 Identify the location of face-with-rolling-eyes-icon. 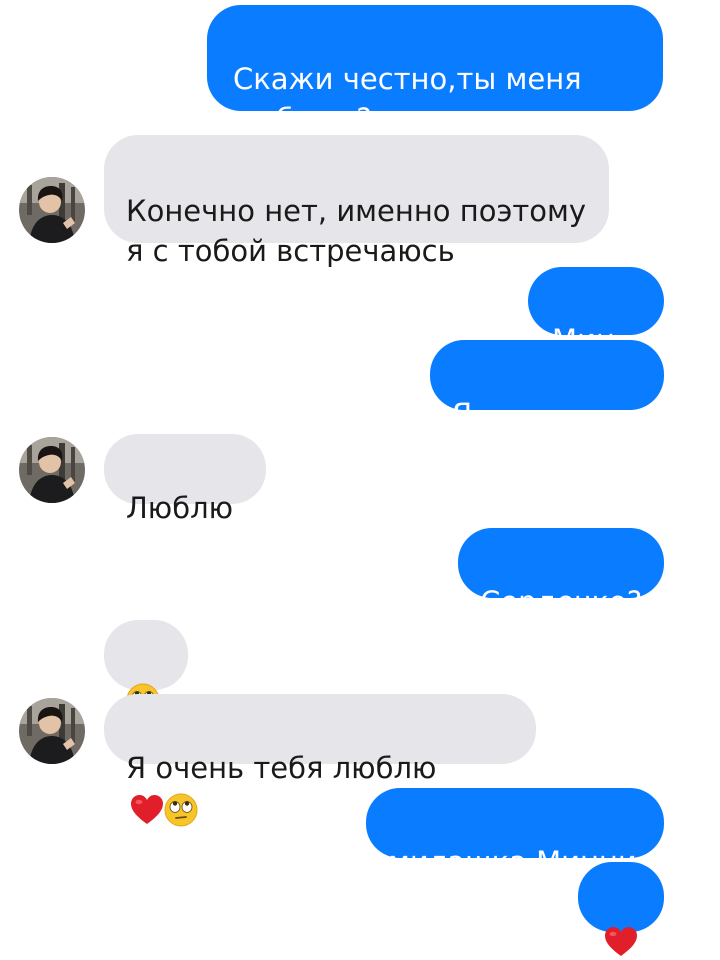
(181, 810).